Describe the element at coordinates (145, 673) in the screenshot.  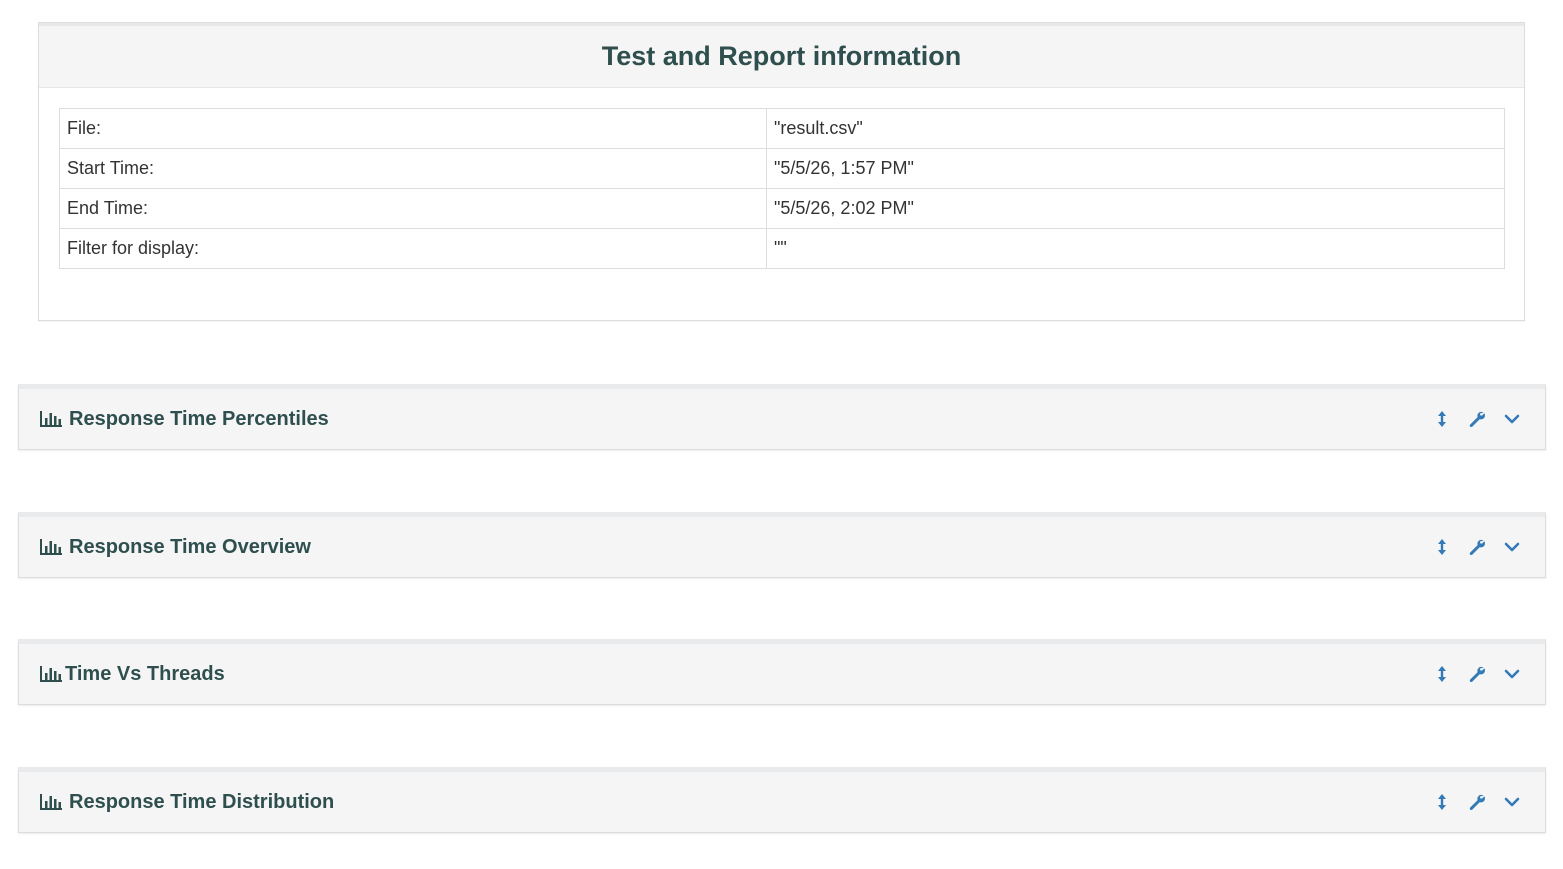
I see `panel-title-text: Time Vs Threads` at that location.